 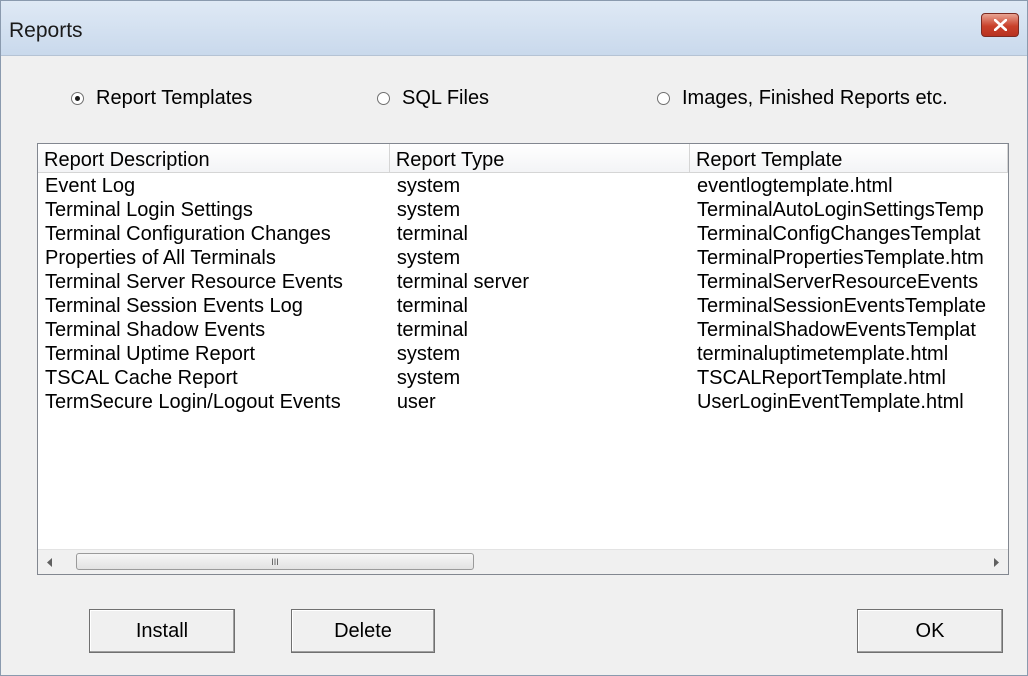 I want to click on radio-report-templates: Report Templates, so click(x=161, y=98).